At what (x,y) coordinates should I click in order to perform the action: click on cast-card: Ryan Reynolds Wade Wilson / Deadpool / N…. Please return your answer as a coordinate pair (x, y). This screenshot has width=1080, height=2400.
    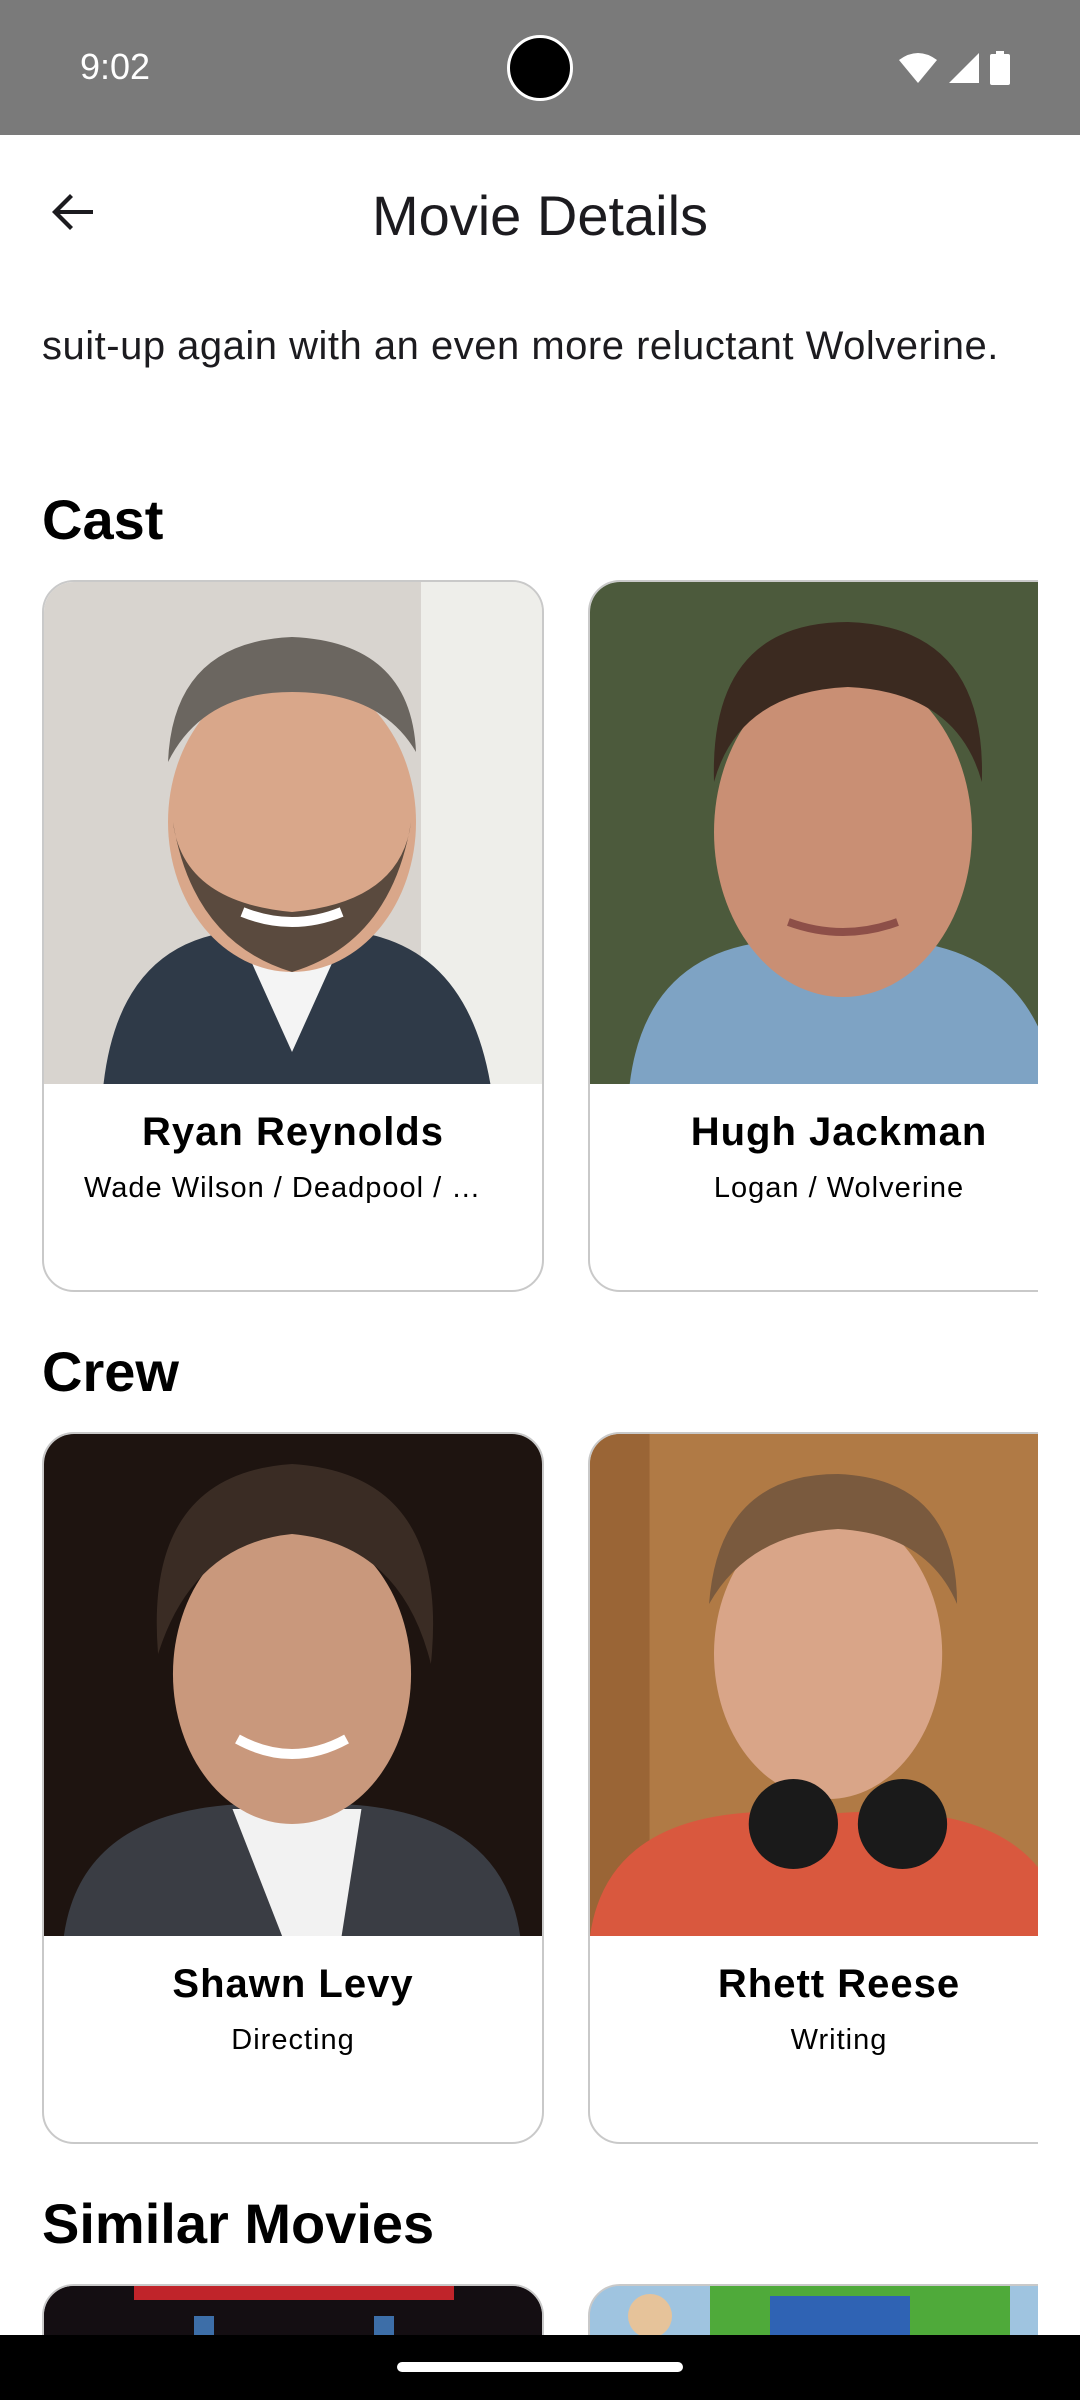
    Looking at the image, I should click on (293, 936).